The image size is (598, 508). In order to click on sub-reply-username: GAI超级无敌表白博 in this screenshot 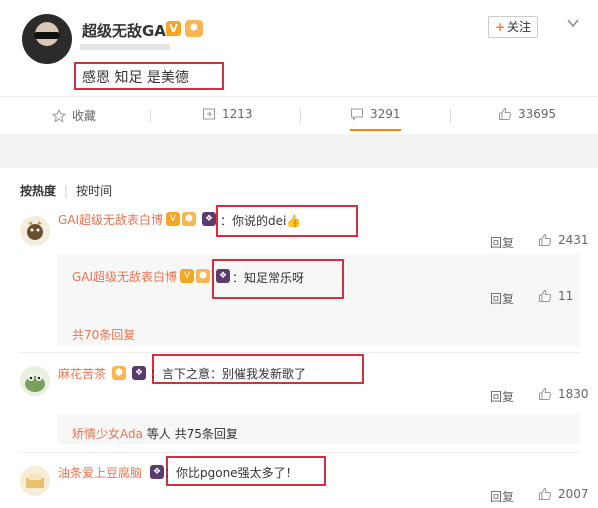, I will do `click(124, 276)`.